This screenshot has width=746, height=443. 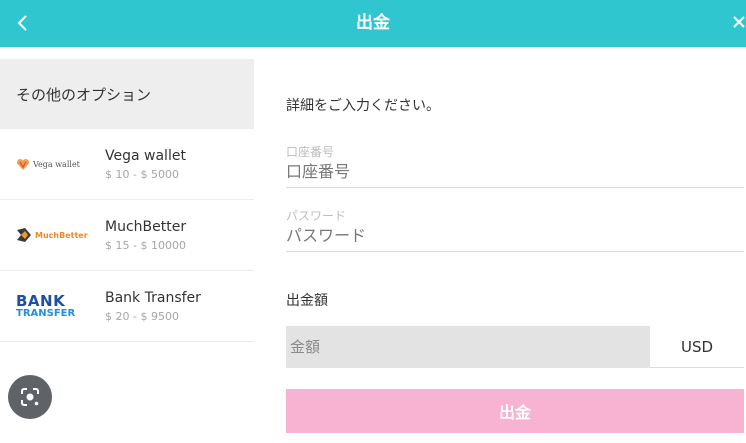 I want to click on amount-title: 出金額, so click(x=307, y=301).